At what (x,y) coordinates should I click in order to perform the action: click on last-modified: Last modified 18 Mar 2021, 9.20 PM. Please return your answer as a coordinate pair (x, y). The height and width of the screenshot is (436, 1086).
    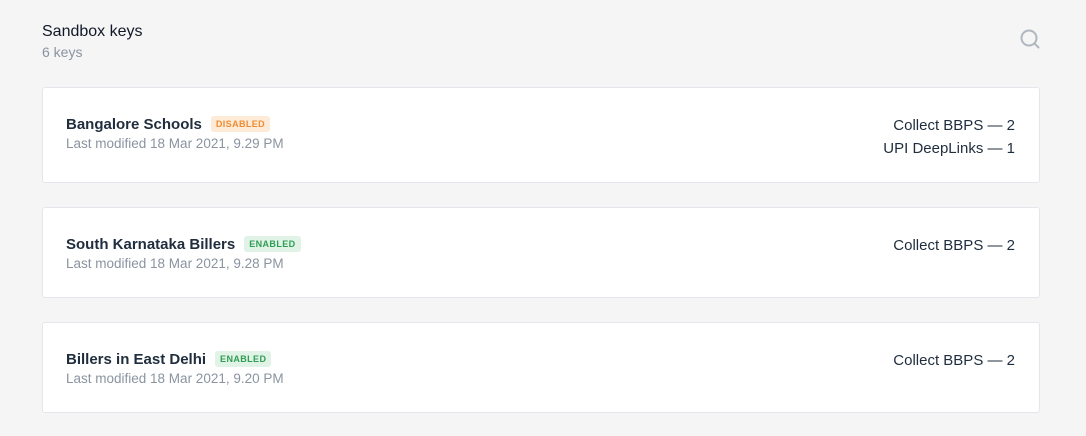
    Looking at the image, I should click on (175, 378).